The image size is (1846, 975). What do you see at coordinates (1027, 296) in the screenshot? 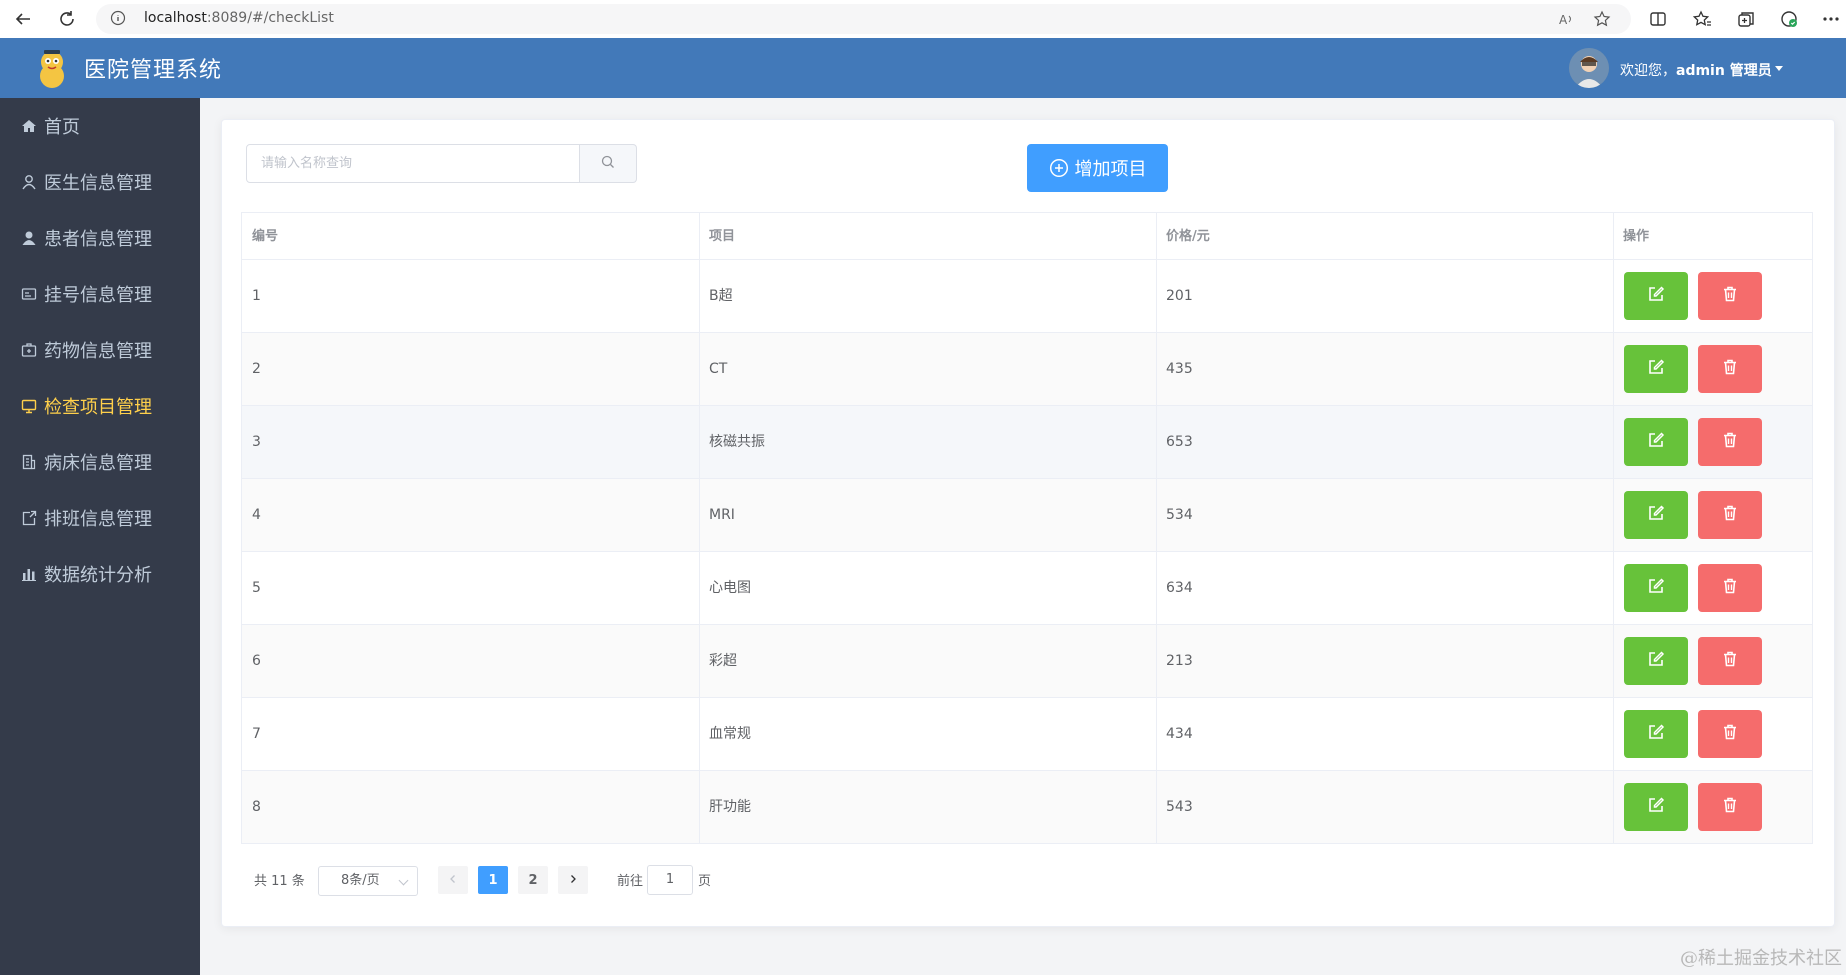
I see `table-row: 1 B超 201` at bounding box center [1027, 296].